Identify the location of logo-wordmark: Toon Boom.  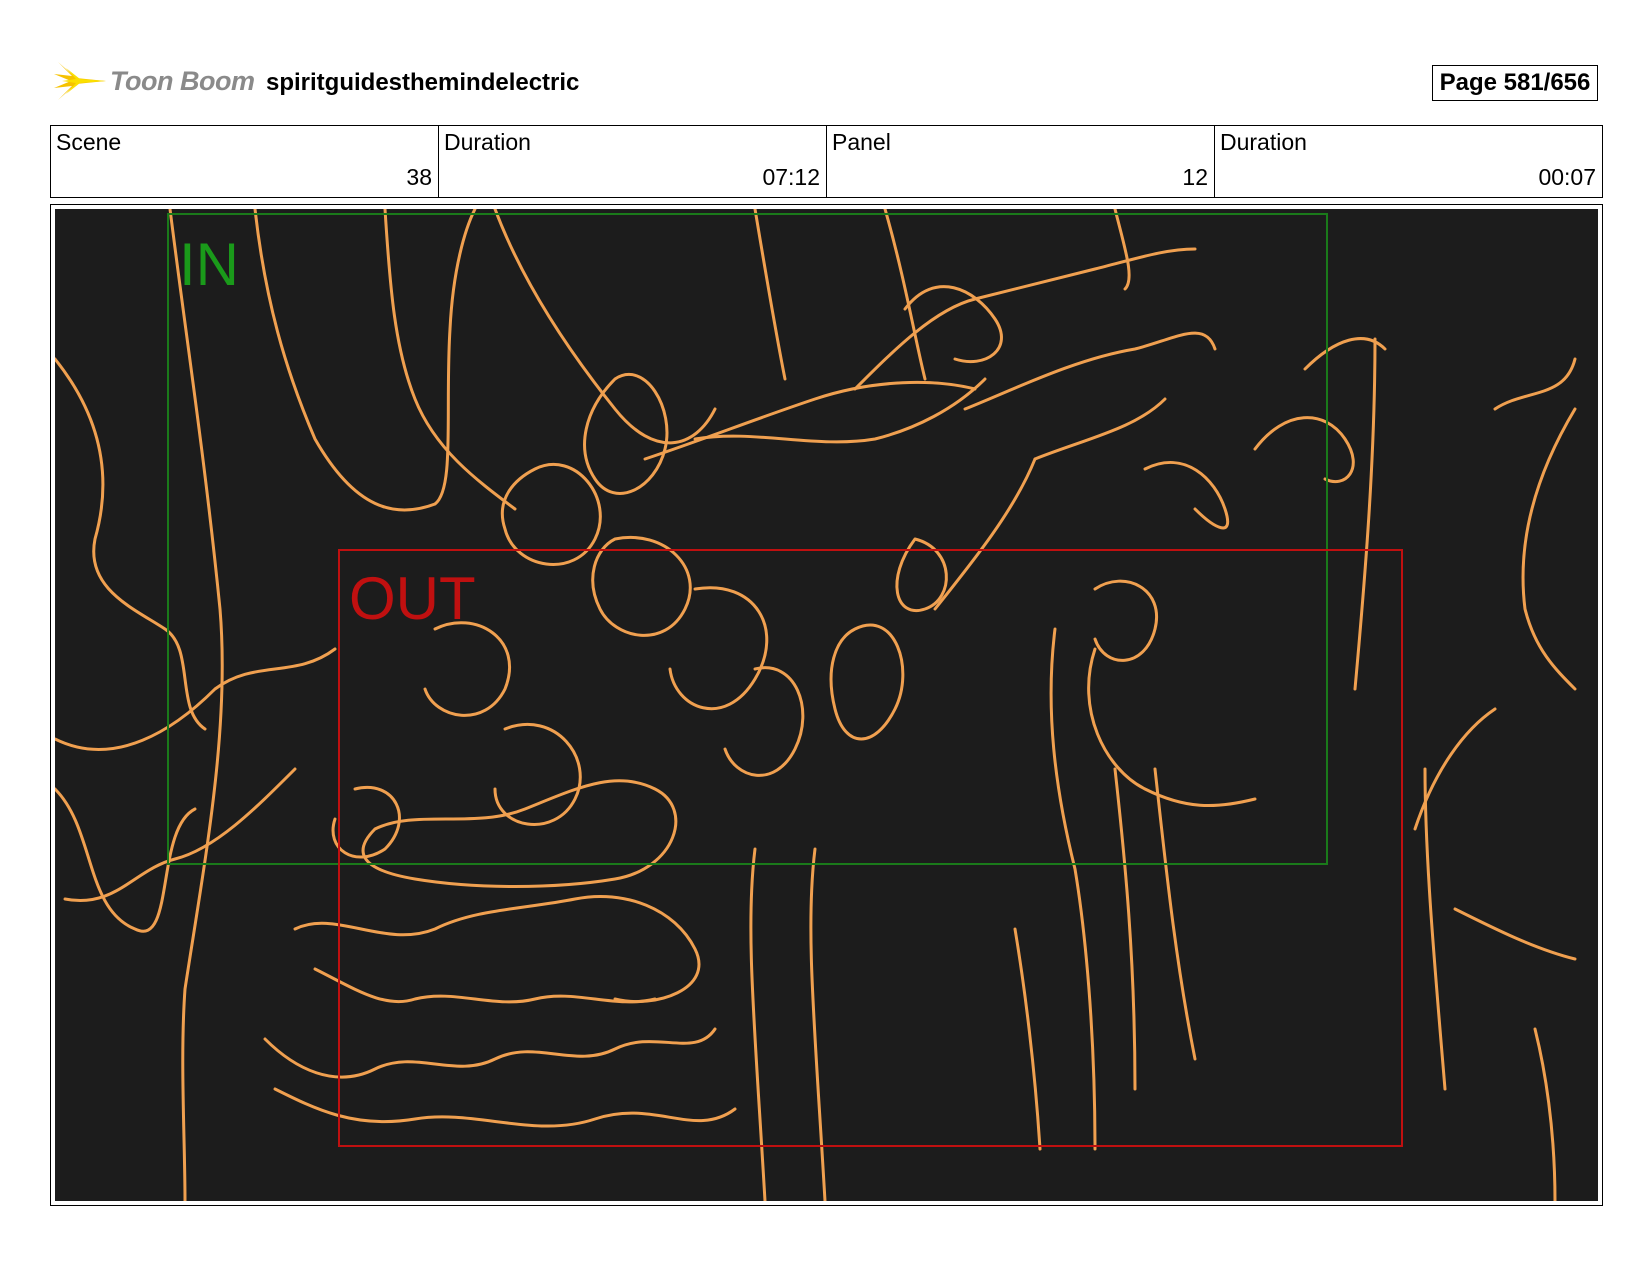
(182, 81).